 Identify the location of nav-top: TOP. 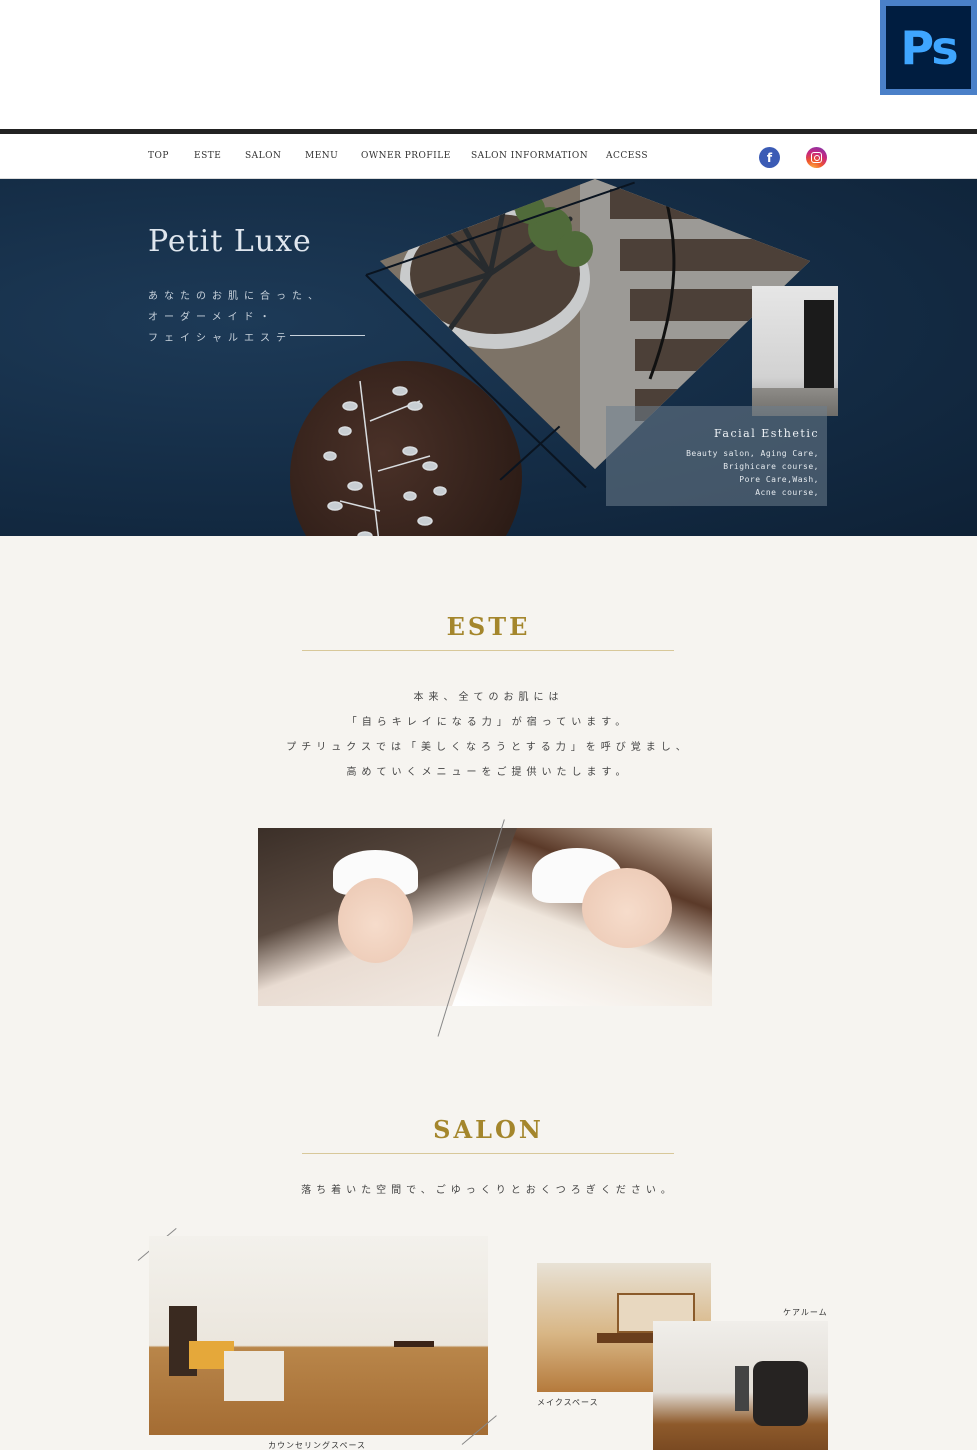
(158, 156).